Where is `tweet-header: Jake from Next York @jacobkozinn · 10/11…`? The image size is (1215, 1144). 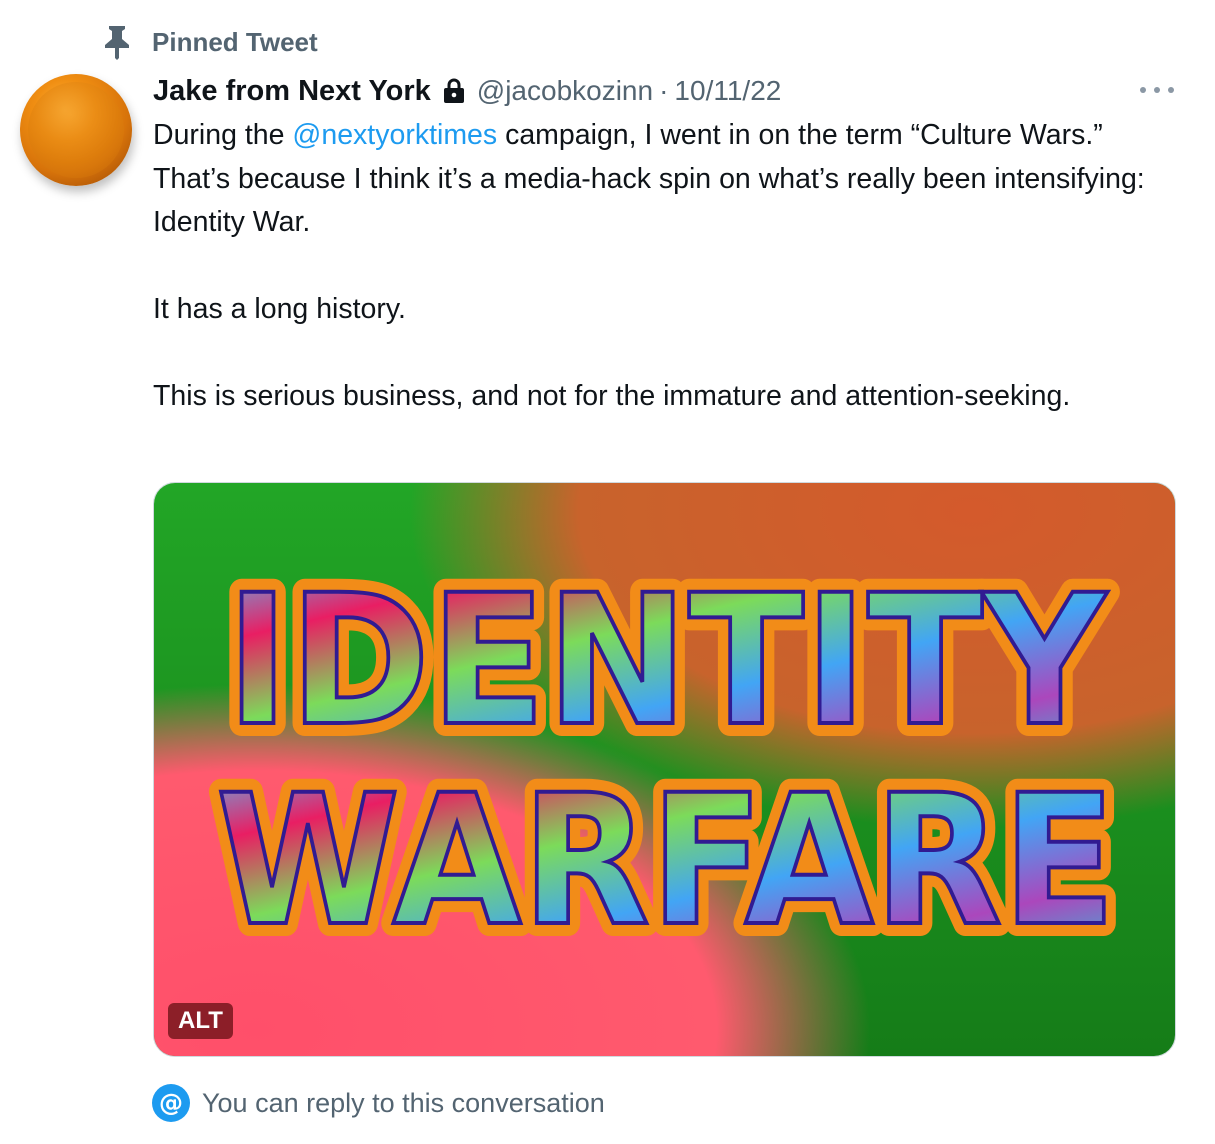
tweet-header: Jake from Next York @jacobkozinn · 10/11… is located at coordinates (467, 91).